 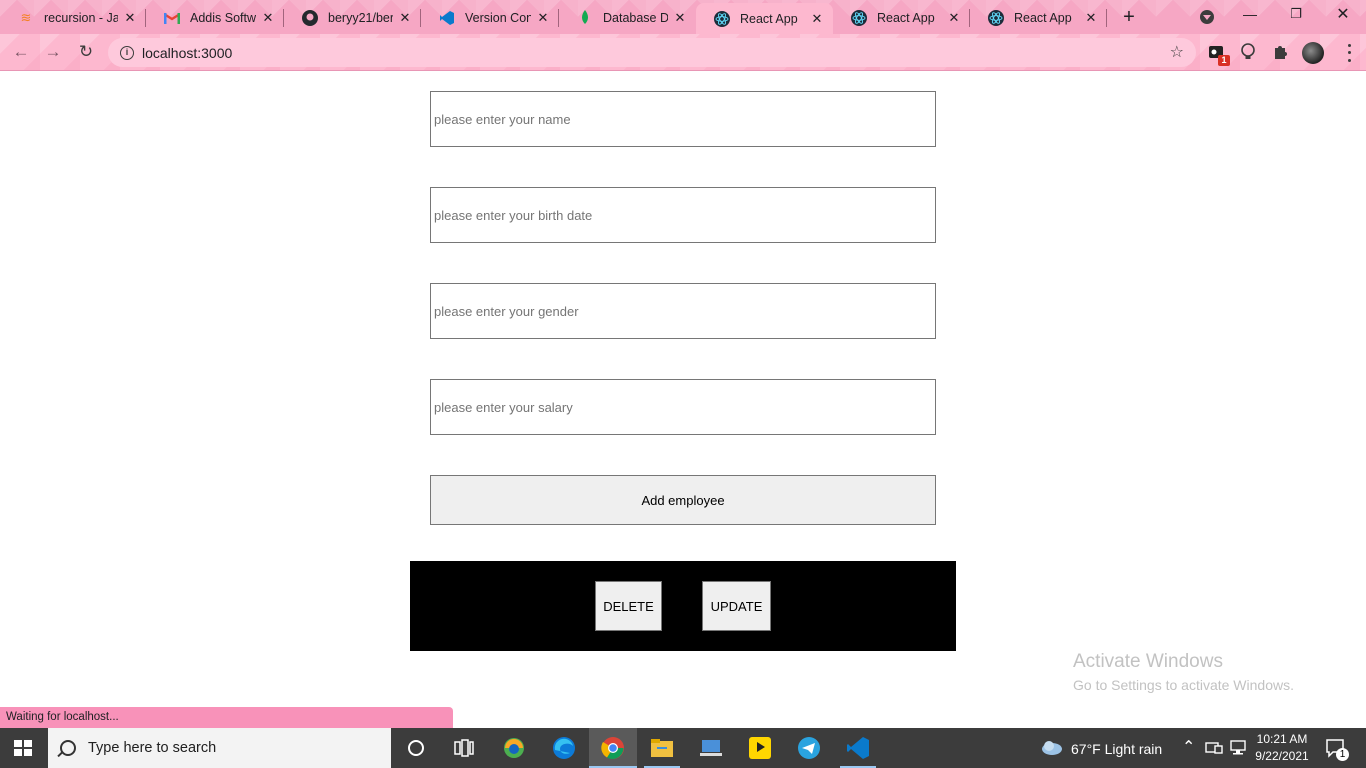 I want to click on tab-mongodb: Database Dep ✕, so click(x=627, y=17).